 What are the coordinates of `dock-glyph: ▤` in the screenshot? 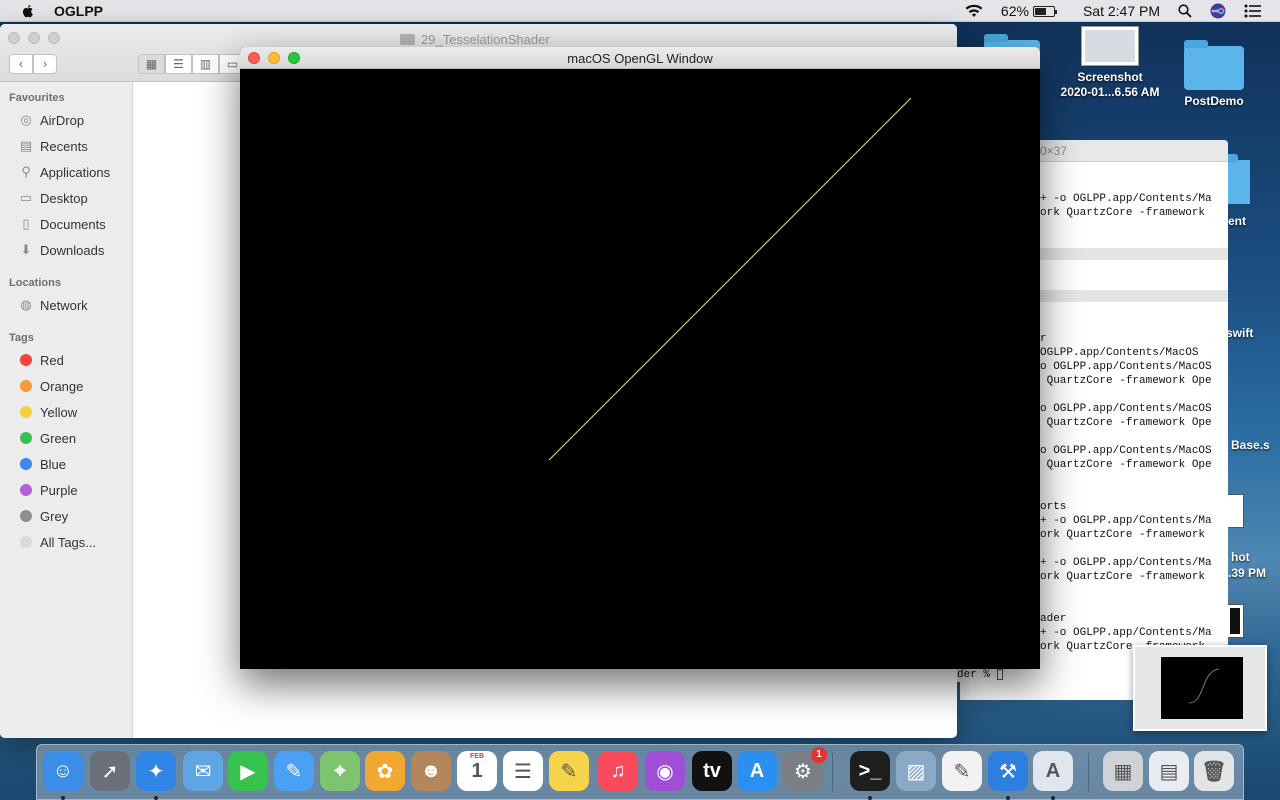 It's located at (1169, 771).